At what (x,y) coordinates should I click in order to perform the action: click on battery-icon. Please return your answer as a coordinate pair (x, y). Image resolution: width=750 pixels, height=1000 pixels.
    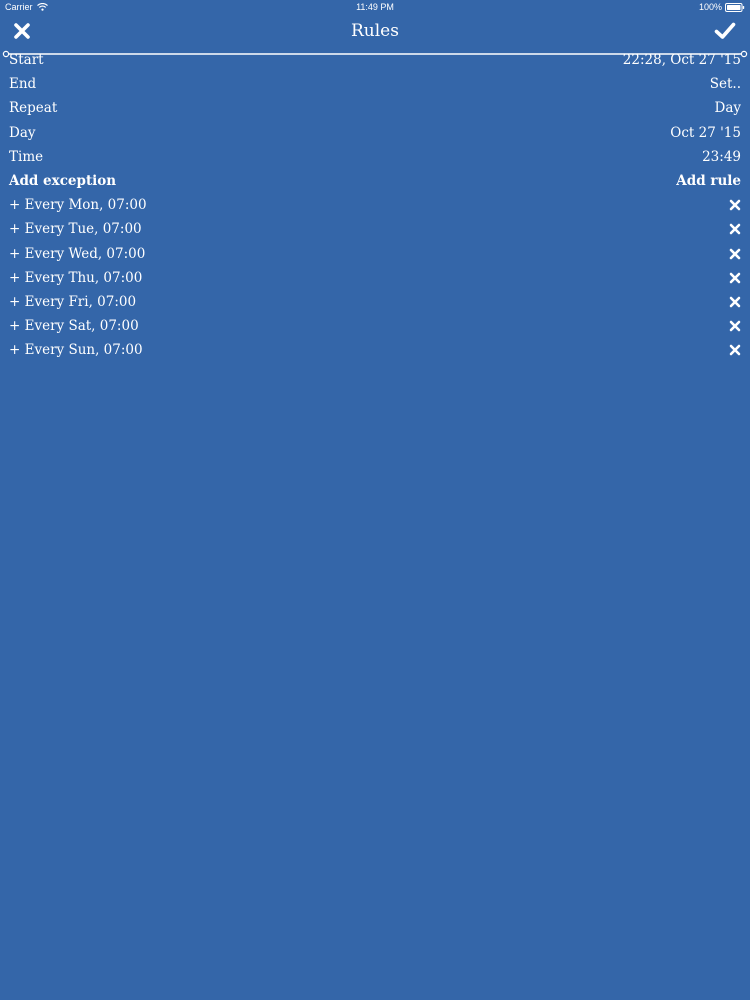
    Looking at the image, I should click on (735, 7).